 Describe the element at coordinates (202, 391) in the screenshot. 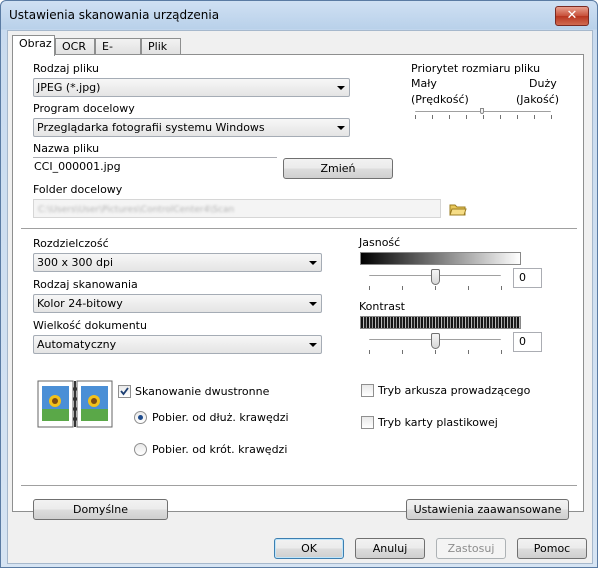

I see `duplex-label: Skanowanie dwustronne` at that location.